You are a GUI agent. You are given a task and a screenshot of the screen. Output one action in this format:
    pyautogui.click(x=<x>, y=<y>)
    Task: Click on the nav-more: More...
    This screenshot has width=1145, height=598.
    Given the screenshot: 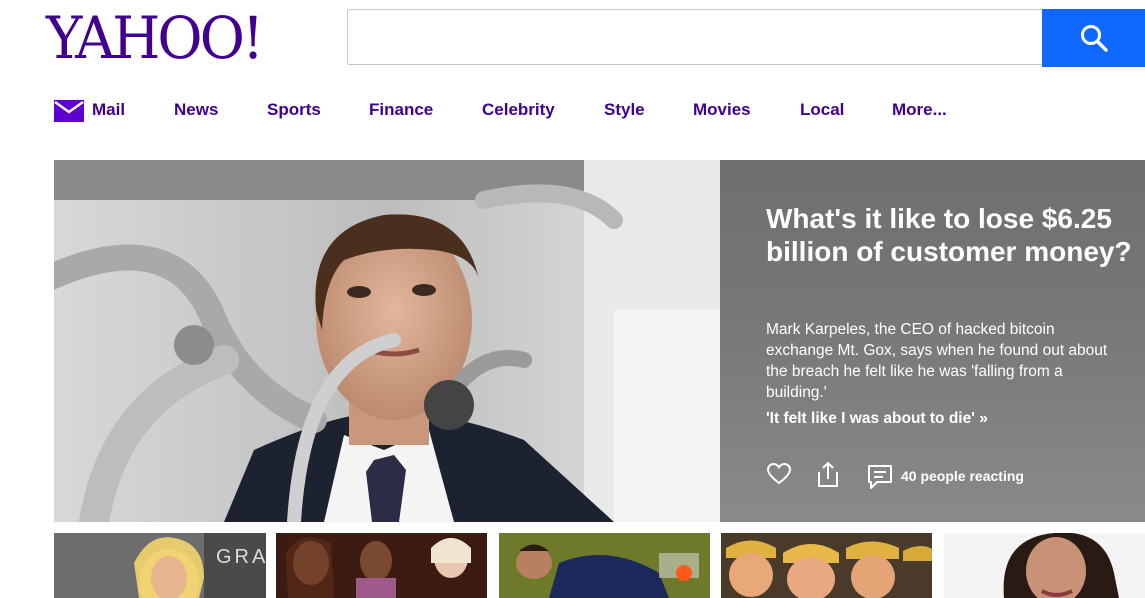 What is the action you would take?
    pyautogui.click(x=919, y=110)
    